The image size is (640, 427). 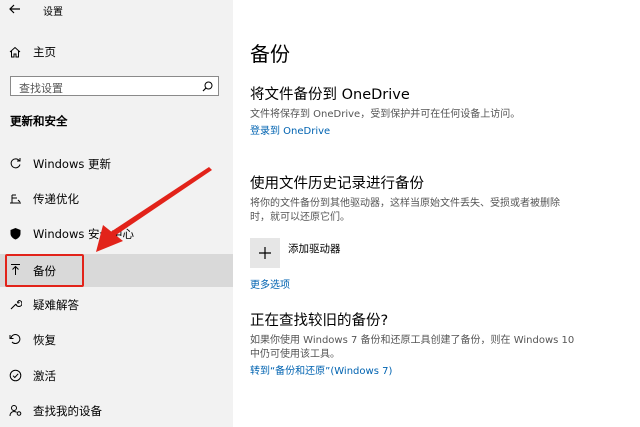 I want to click on sidebar-item-label: 恢复, so click(x=44, y=340).